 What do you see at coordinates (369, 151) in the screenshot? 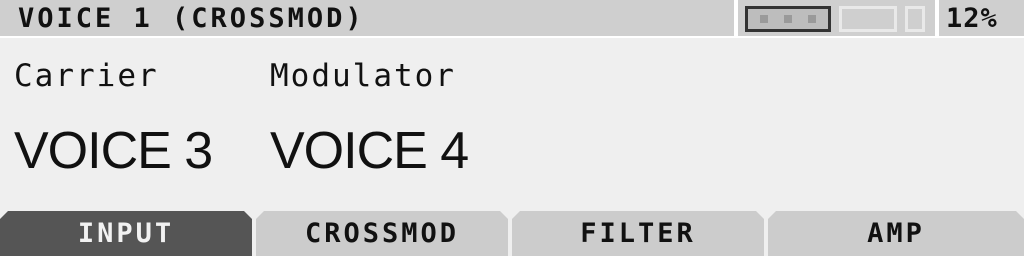
I see `modulator-value: VOICE 4` at bounding box center [369, 151].